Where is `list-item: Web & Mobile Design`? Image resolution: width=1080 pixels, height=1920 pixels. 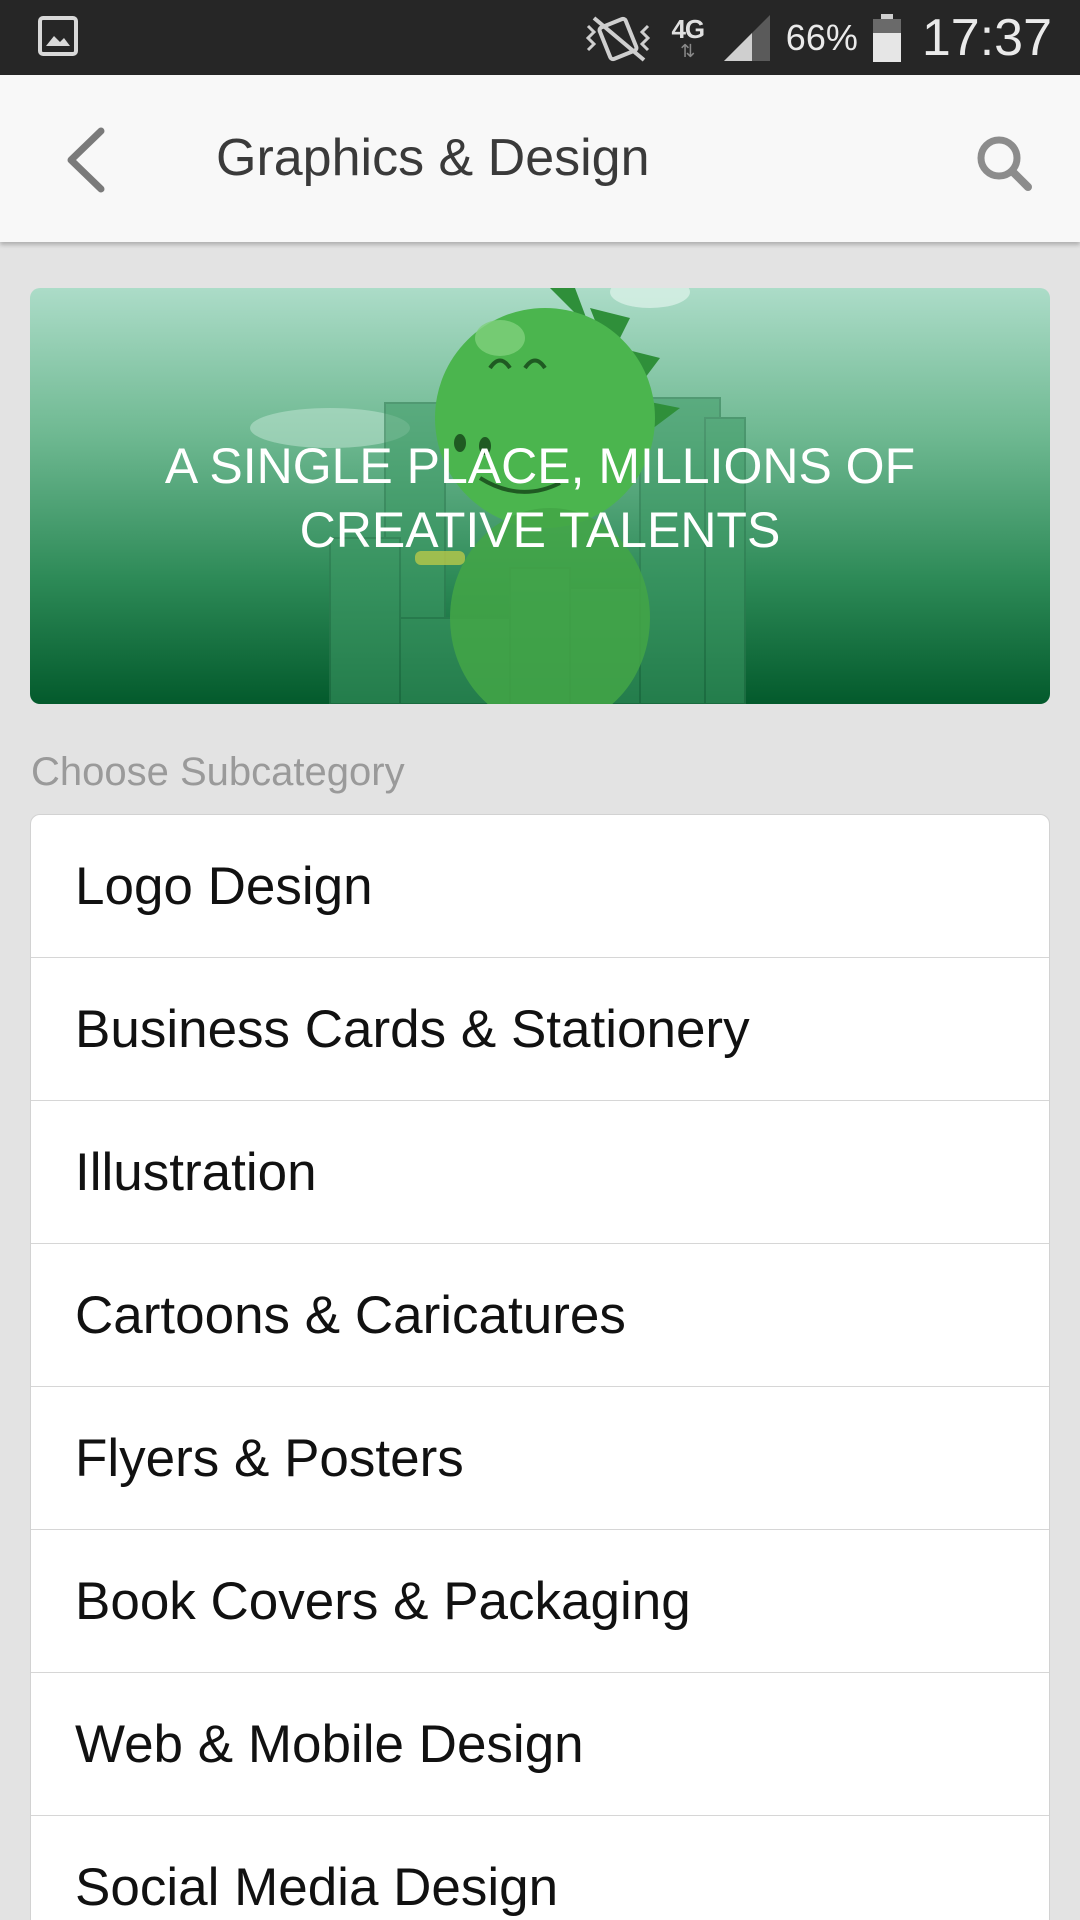
list-item: Web & Mobile Design is located at coordinates (540, 1744).